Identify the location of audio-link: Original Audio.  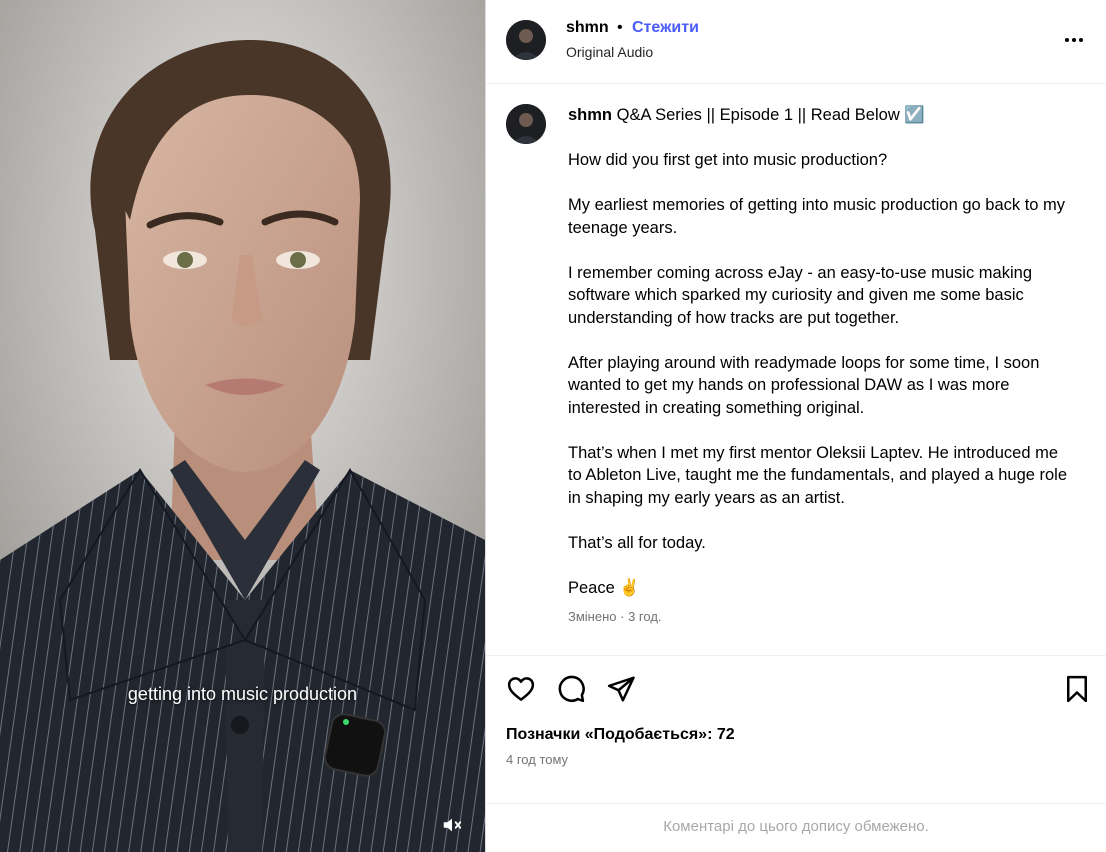
(609, 52).